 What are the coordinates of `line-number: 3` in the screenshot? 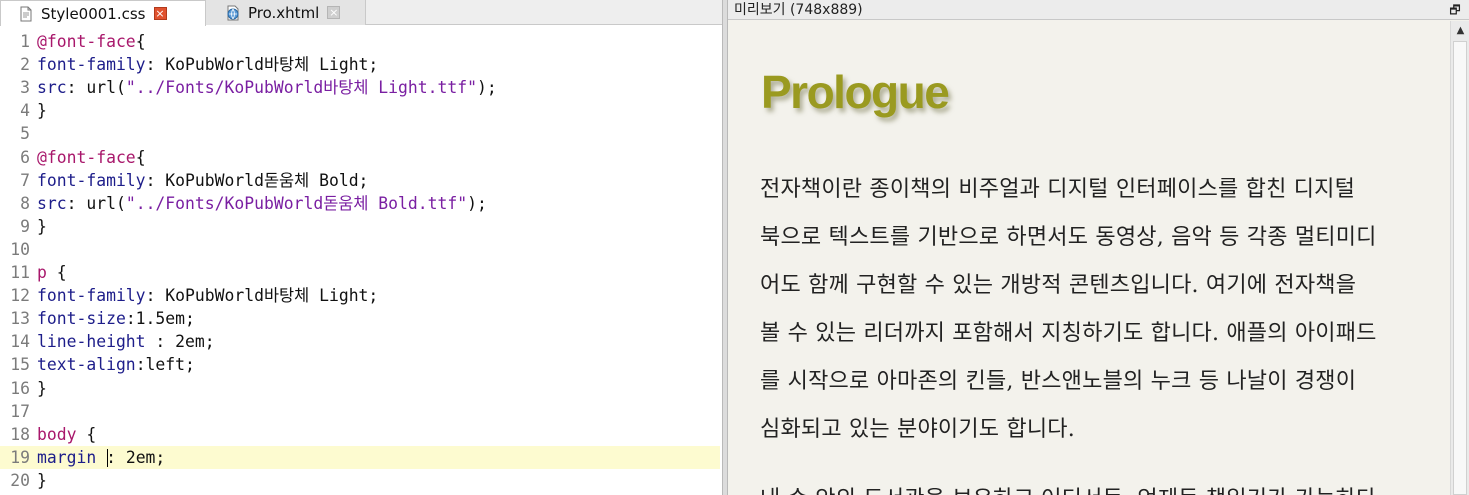 It's located at (25, 88).